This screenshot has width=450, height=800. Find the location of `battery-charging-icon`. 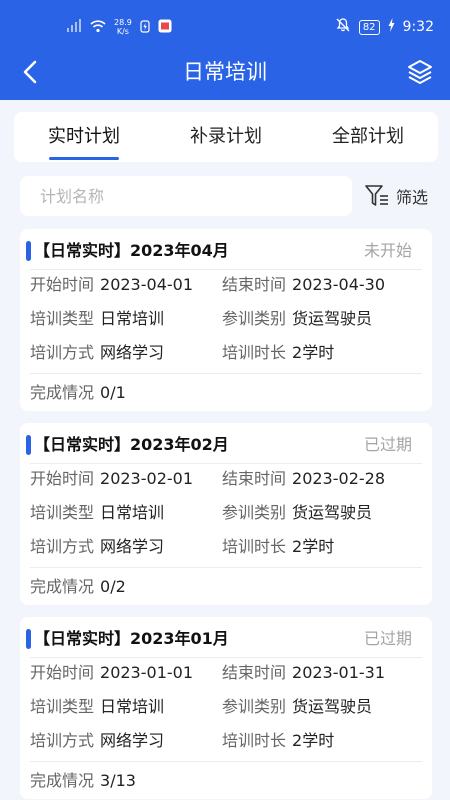

battery-charging-icon is located at coordinates (391, 27).